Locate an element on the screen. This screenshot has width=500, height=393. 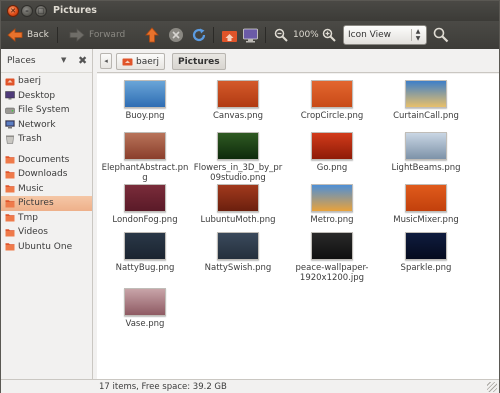
reload-button is located at coordinates (199, 35).